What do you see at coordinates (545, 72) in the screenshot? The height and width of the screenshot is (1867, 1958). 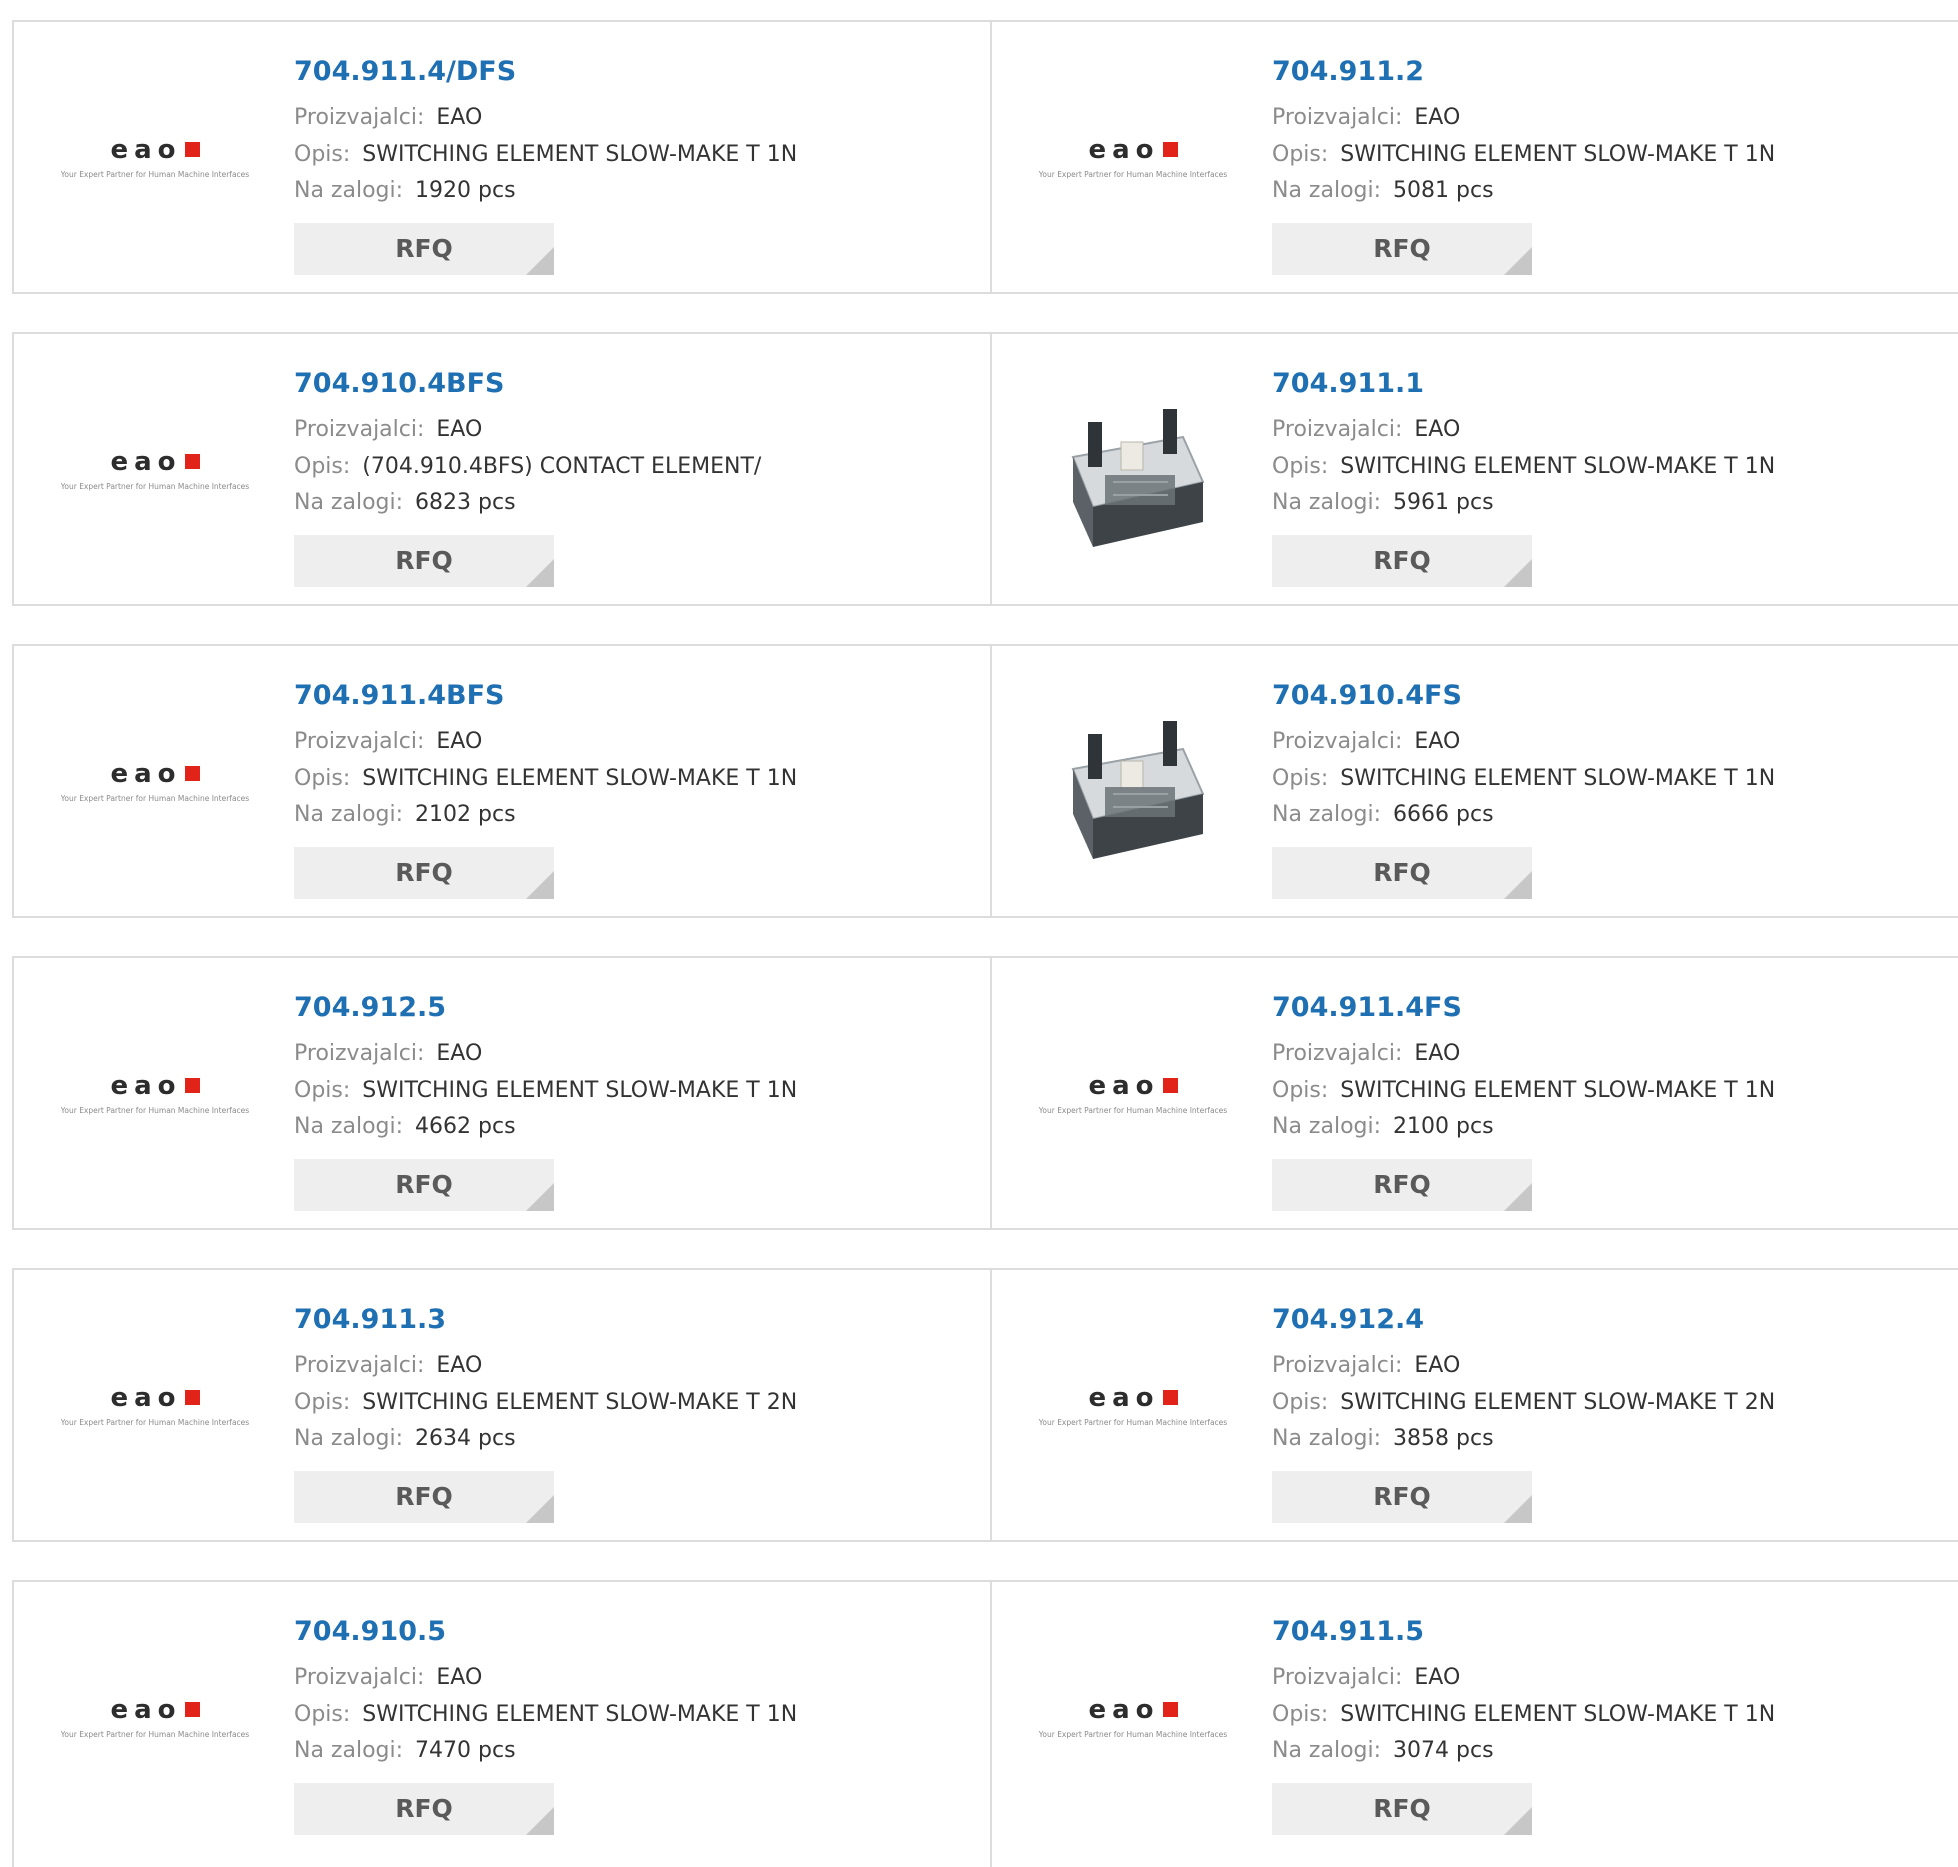 I see `part-number-link: 704.911.4/DFS` at bounding box center [545, 72].